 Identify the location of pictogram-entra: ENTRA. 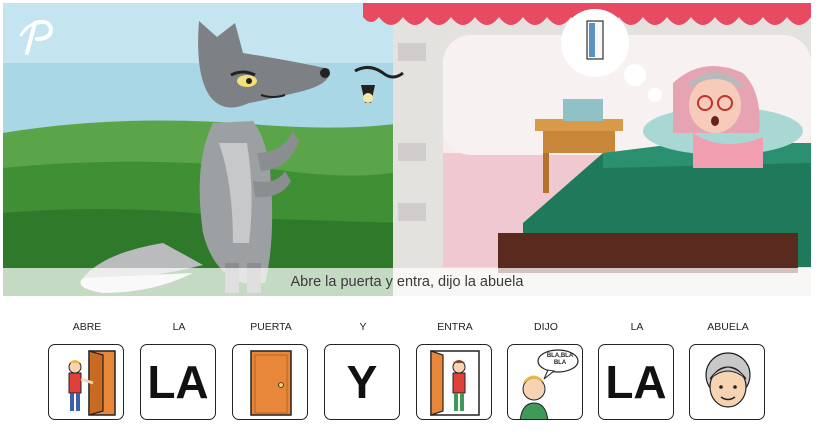
(455, 370).